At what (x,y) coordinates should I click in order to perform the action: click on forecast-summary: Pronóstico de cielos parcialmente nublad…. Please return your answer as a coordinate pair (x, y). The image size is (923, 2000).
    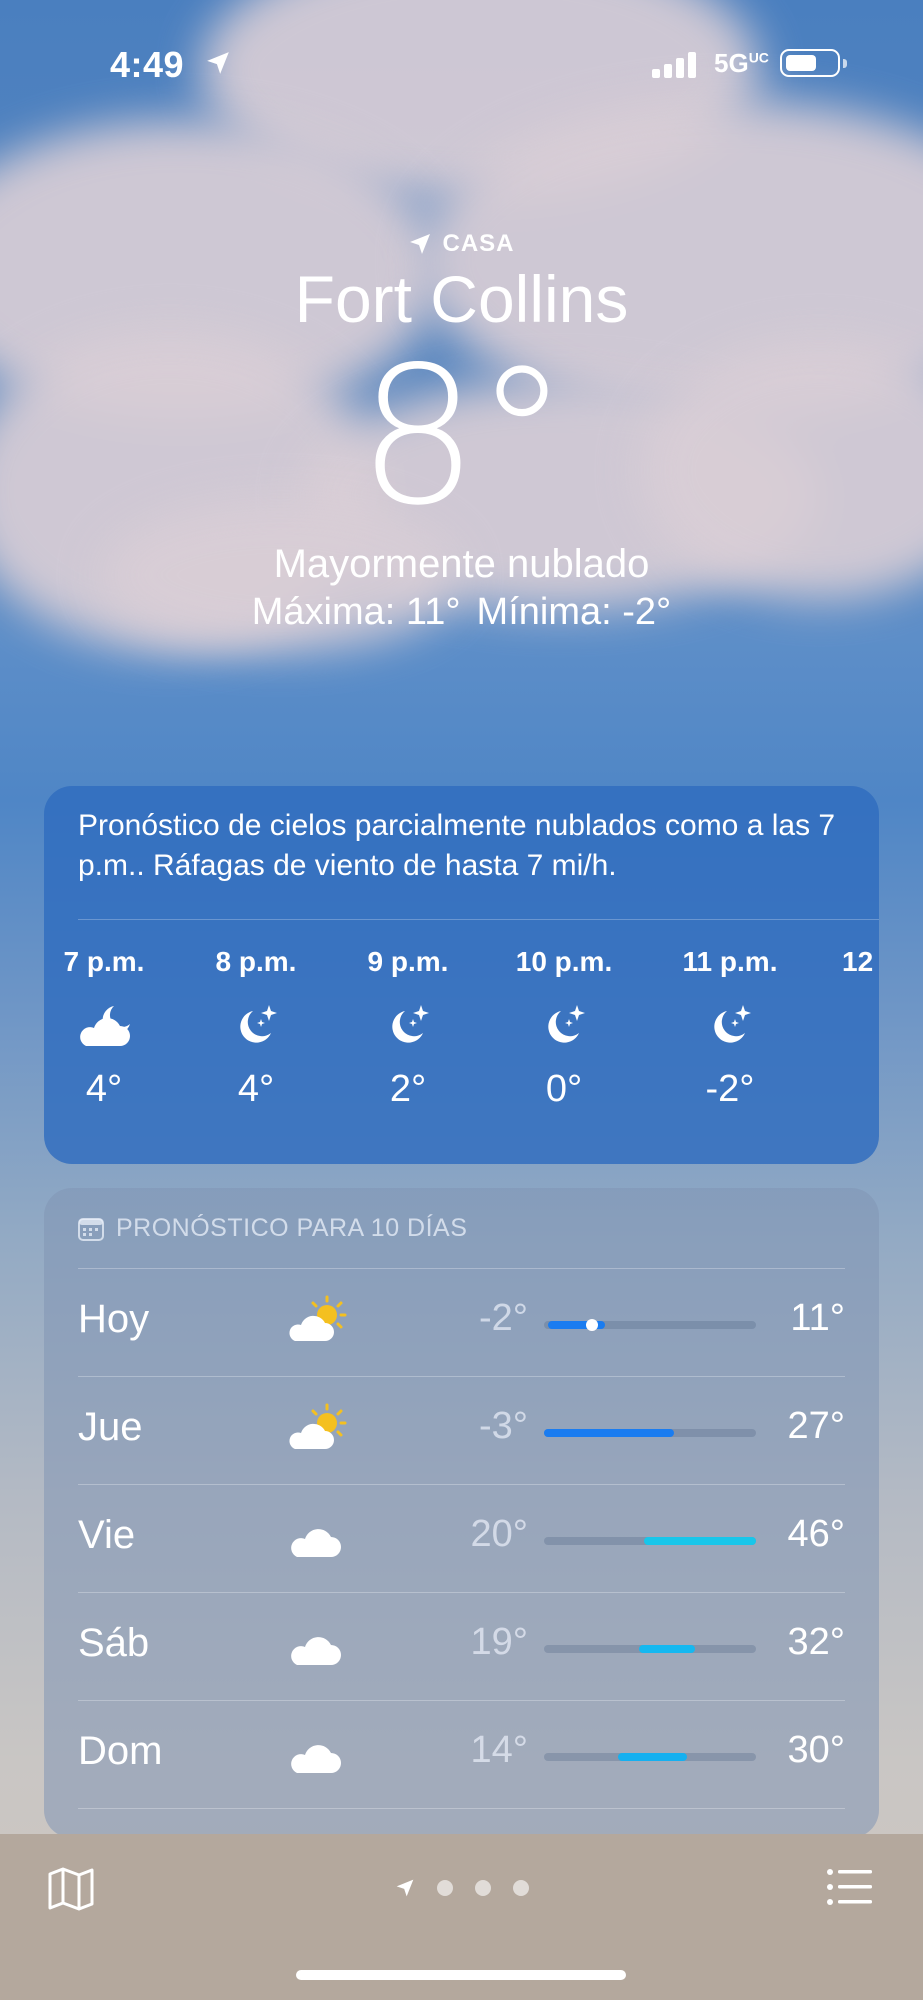
    Looking at the image, I should click on (457, 845).